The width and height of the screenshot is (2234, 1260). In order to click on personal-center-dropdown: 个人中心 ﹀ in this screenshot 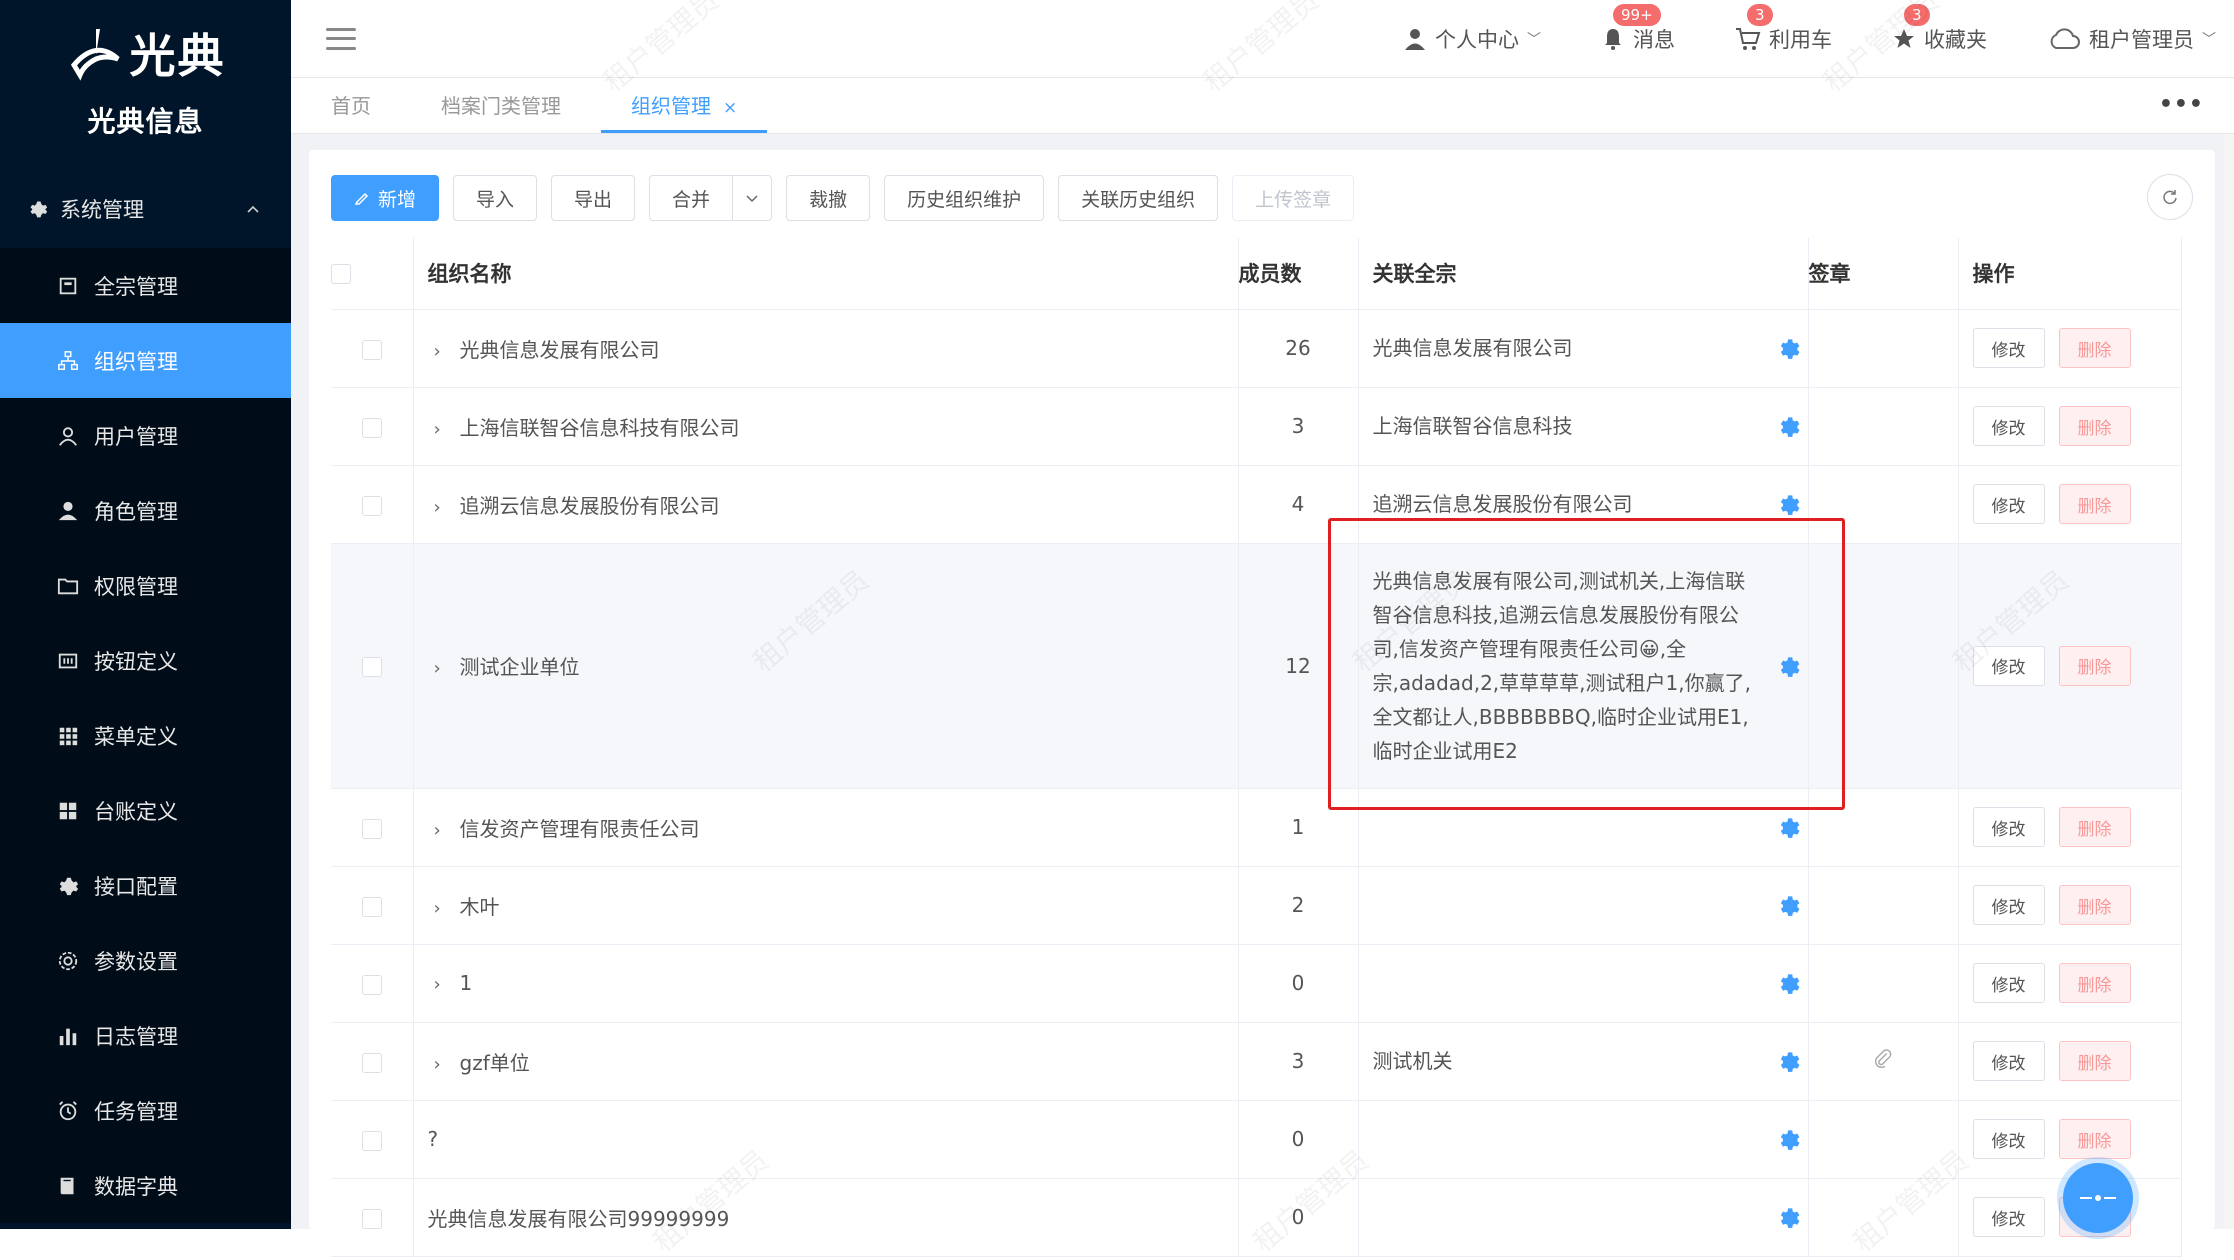, I will do `click(1472, 39)`.